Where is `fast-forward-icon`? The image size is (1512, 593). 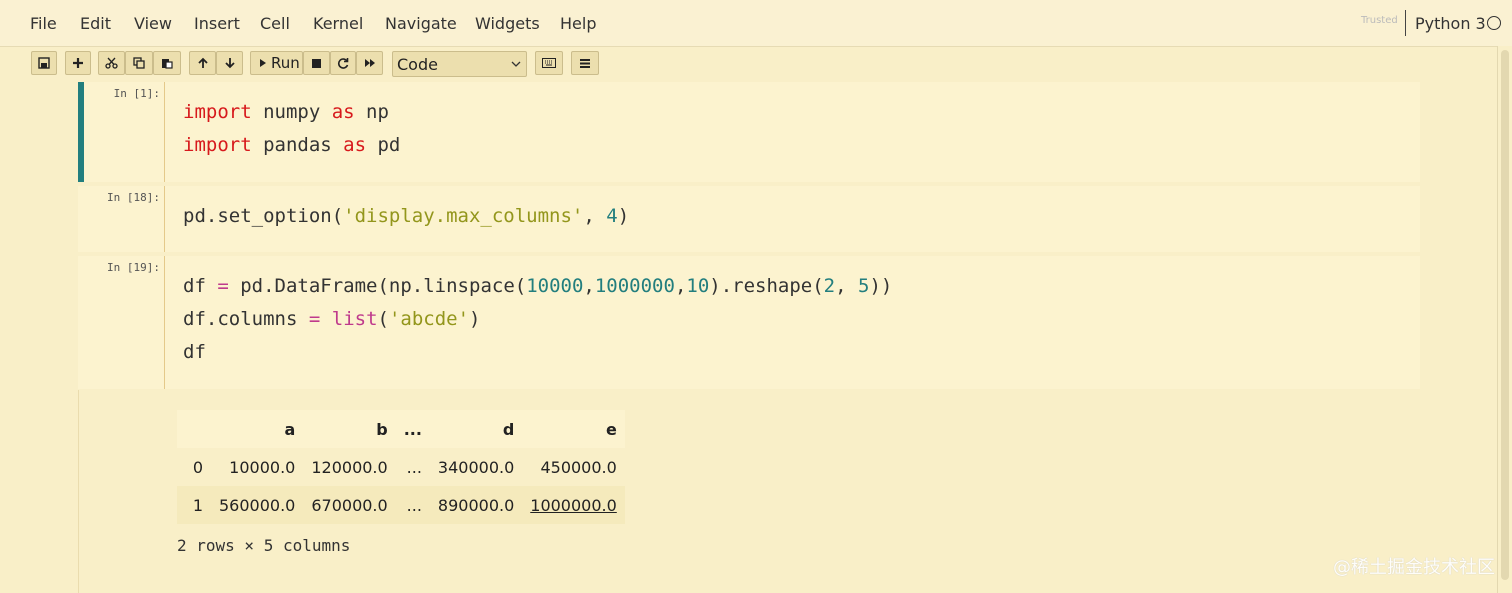
fast-forward-icon is located at coordinates (369, 63).